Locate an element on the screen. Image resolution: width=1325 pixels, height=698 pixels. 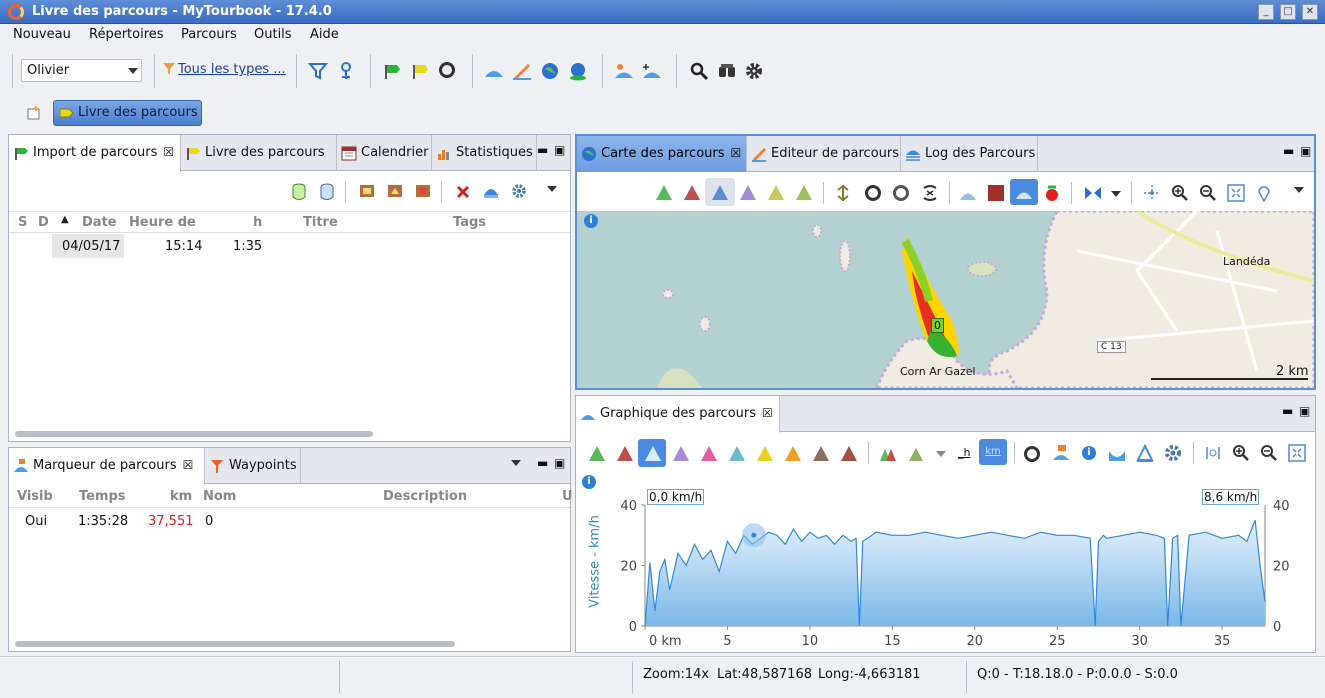
zoom-in-icon is located at coordinates (1241, 453).